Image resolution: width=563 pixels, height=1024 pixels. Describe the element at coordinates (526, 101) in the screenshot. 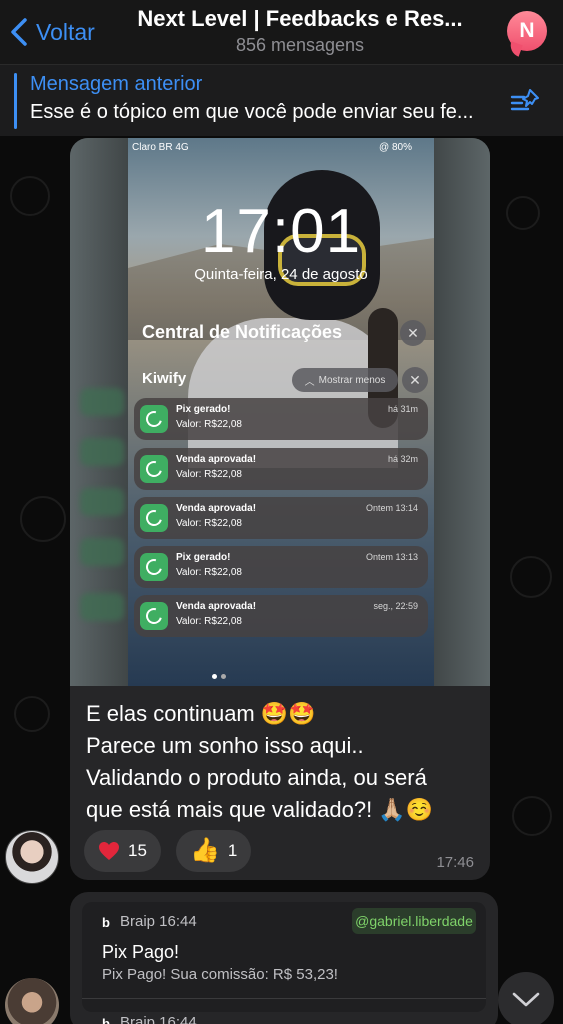

I see `pin-list-icon` at that location.